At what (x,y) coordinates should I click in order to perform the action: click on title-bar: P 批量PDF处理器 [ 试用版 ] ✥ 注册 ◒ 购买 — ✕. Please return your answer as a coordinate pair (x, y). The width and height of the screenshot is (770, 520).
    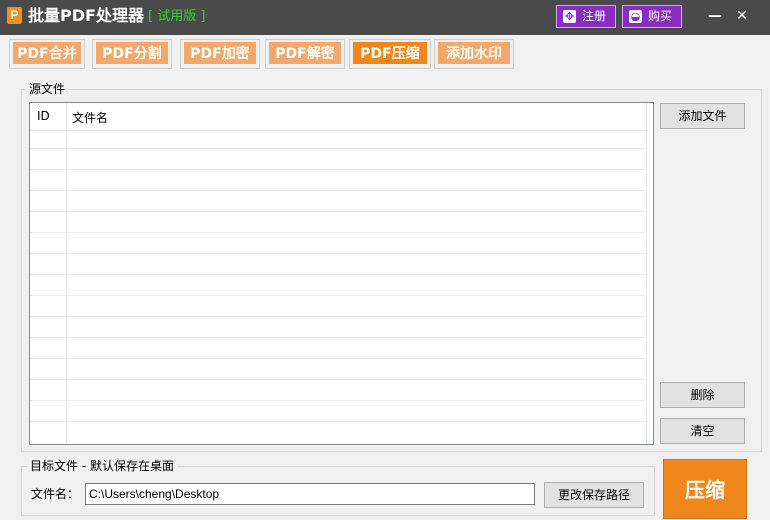
    Looking at the image, I should click on (385, 17).